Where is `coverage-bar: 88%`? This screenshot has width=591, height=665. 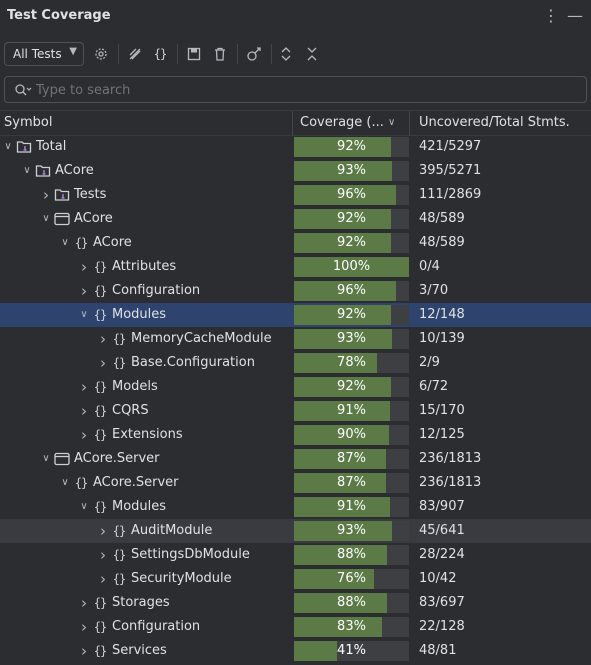 coverage-bar: 88% is located at coordinates (351, 555).